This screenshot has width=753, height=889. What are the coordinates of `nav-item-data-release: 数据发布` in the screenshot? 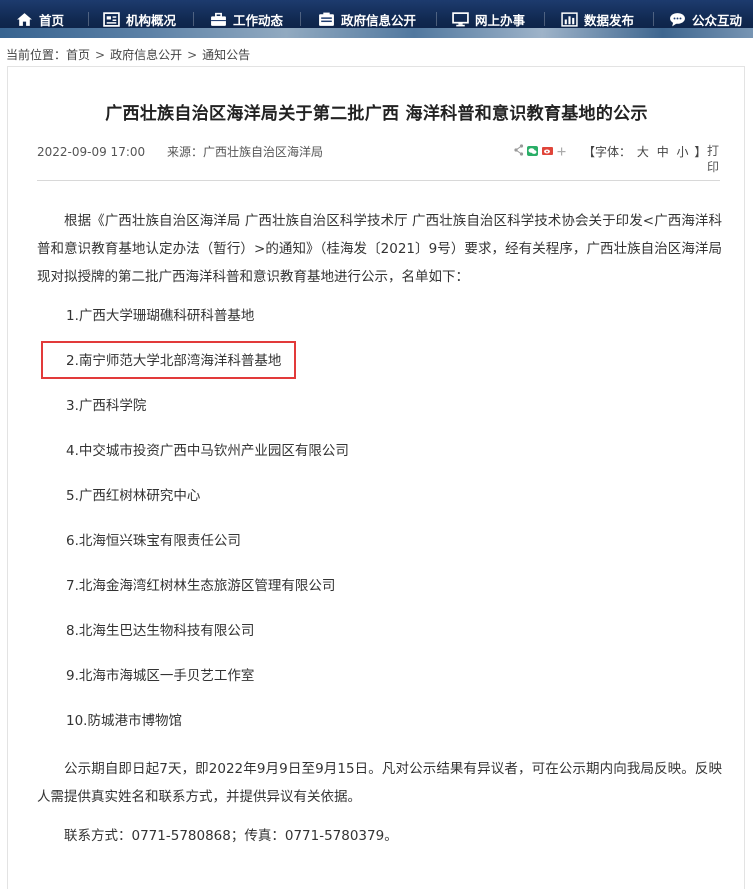 It's located at (597, 19).